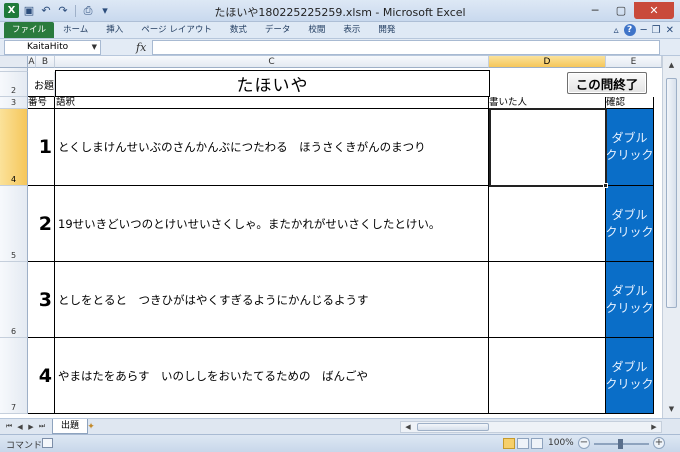 The width and height of the screenshot is (680, 452). What do you see at coordinates (584, 443) in the screenshot?
I see `zoom-out-icon: −` at bounding box center [584, 443].